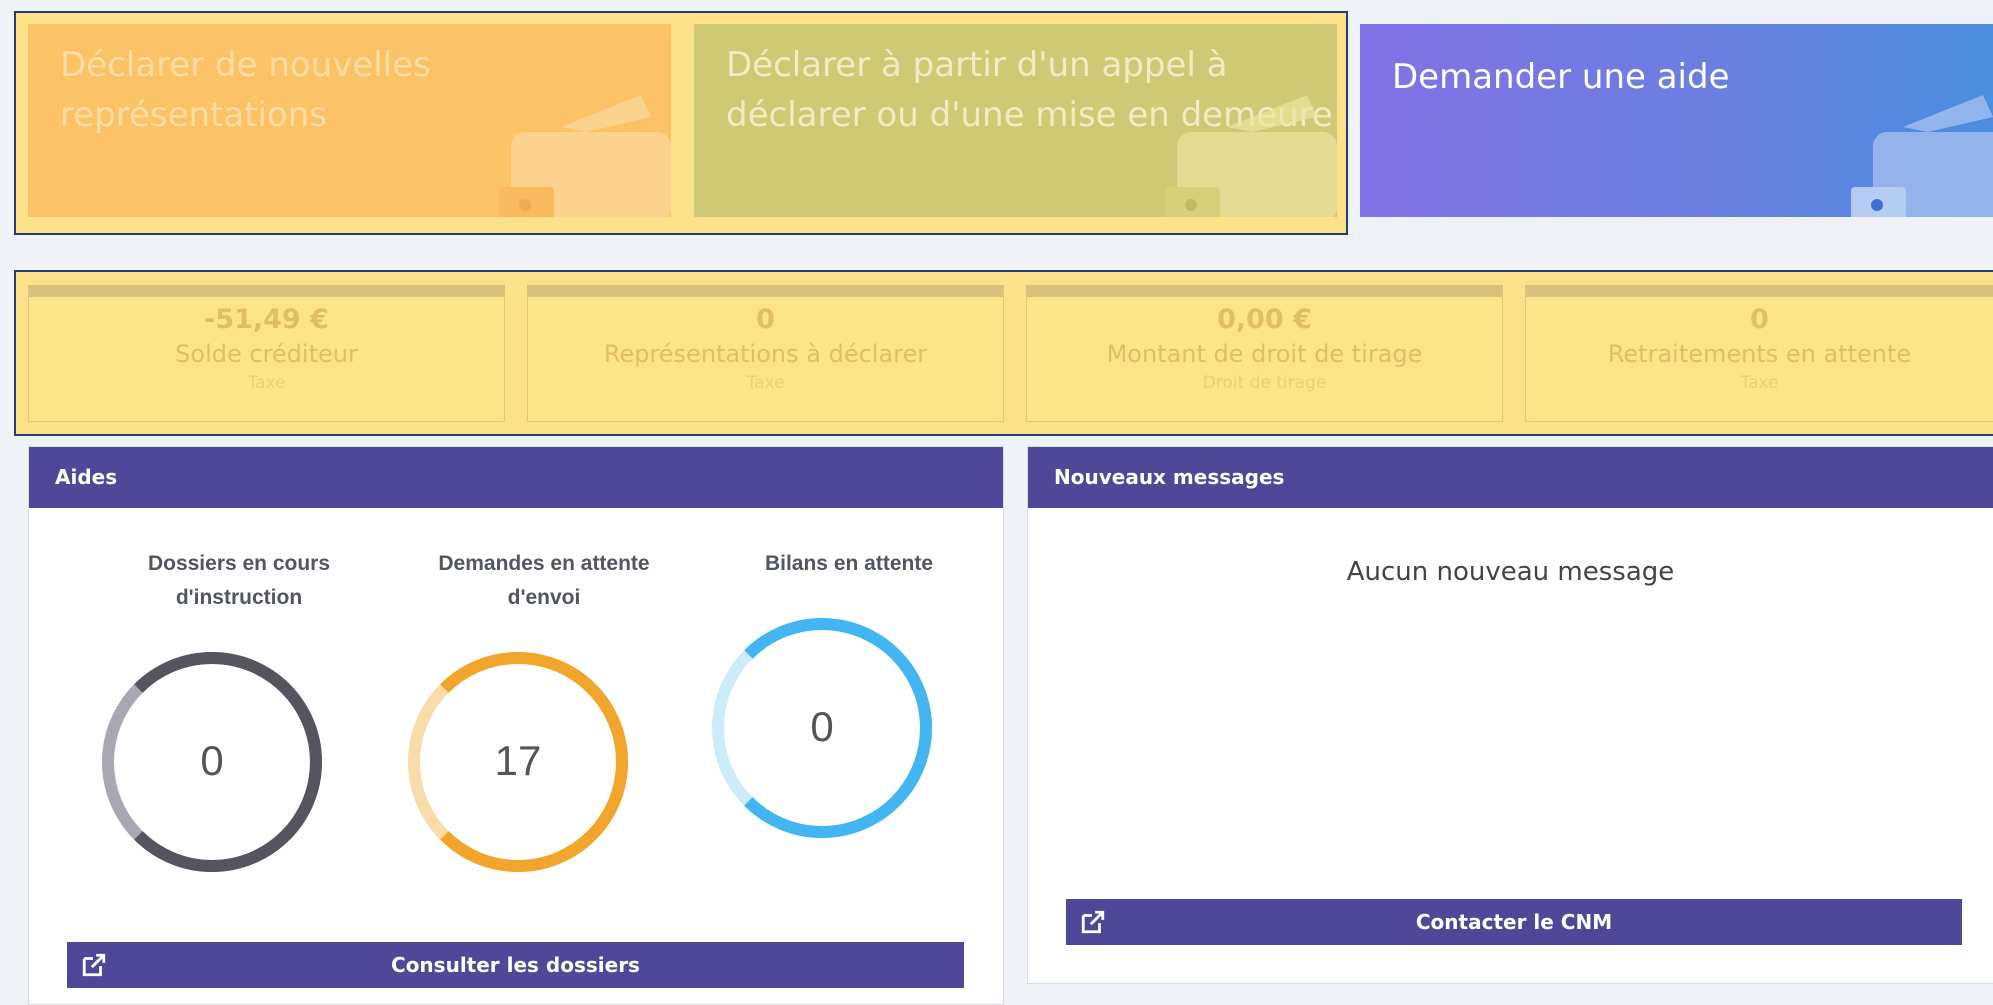 This screenshot has width=1993, height=1005. I want to click on tile-title: Demander une aide, so click(1561, 77).